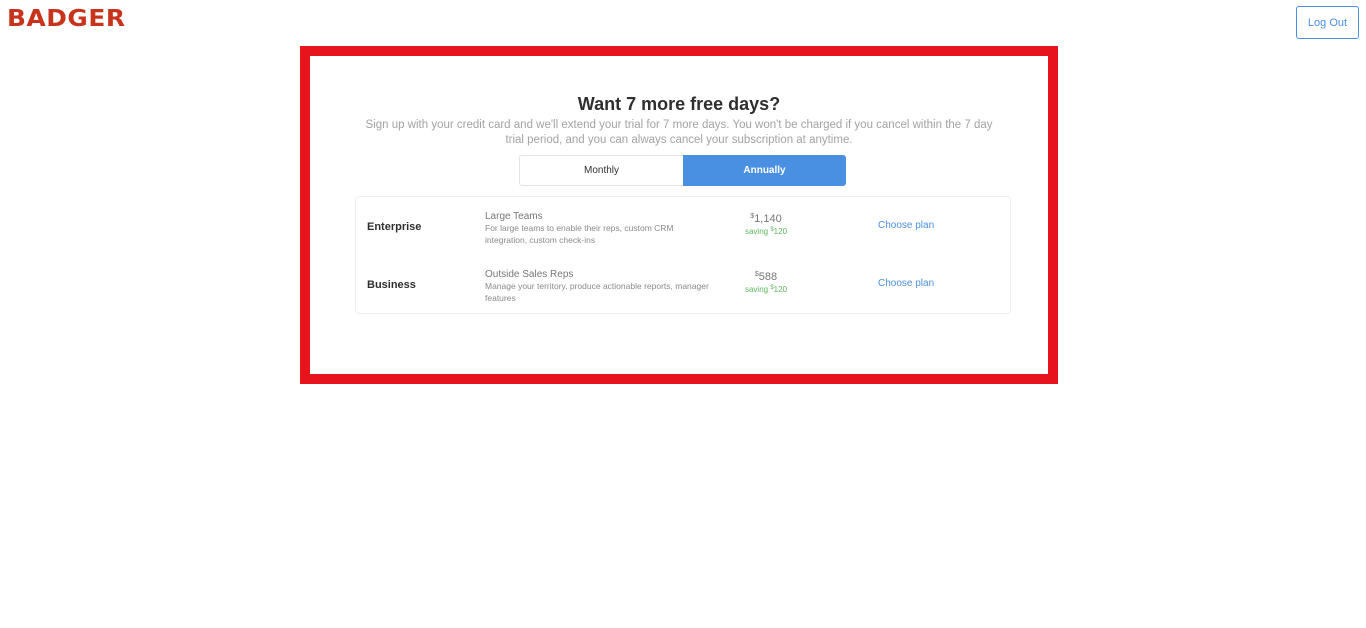 Image resolution: width=1366 pixels, height=628 pixels. What do you see at coordinates (514, 216) in the screenshot?
I see `plan-tagline: Large Teams` at bounding box center [514, 216].